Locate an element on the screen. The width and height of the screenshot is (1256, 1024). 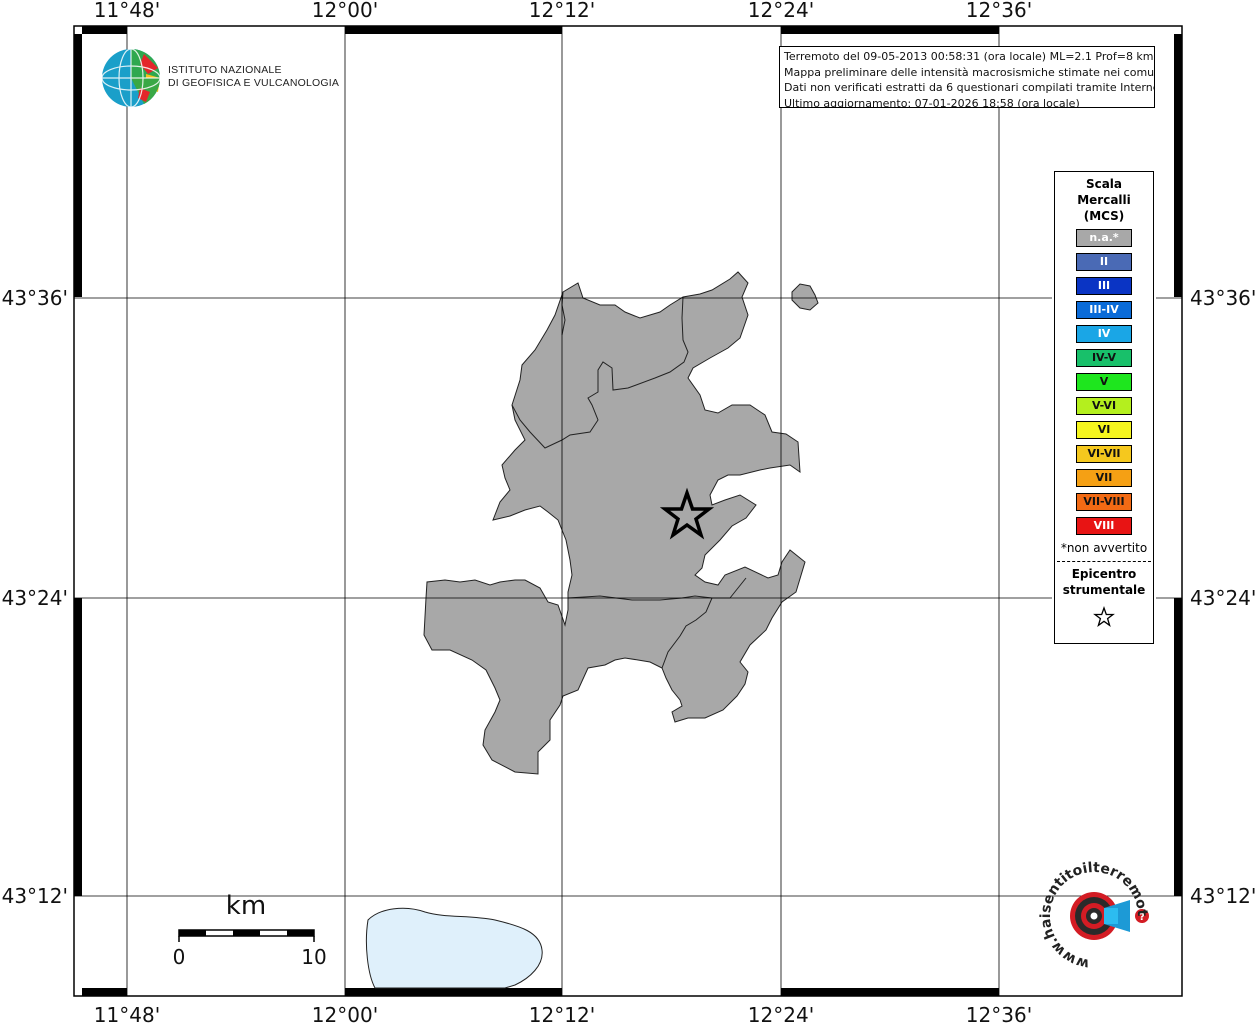
legend-divider is located at coordinates (1104, 561).